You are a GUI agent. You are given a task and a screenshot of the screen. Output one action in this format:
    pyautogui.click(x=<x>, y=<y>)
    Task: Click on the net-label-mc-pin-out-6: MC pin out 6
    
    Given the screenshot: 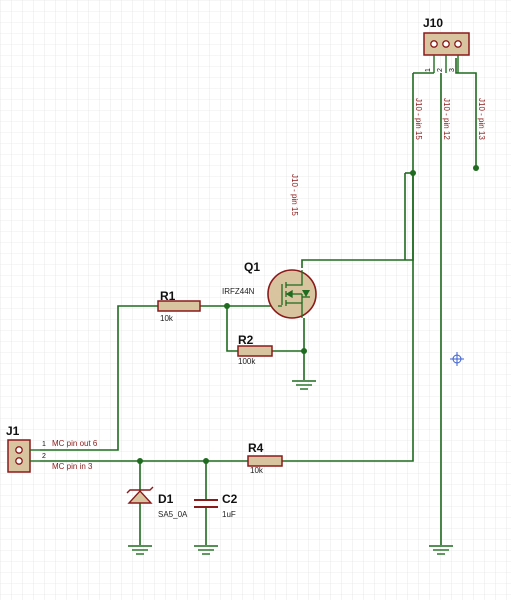 What is the action you would take?
    pyautogui.click(x=75, y=443)
    